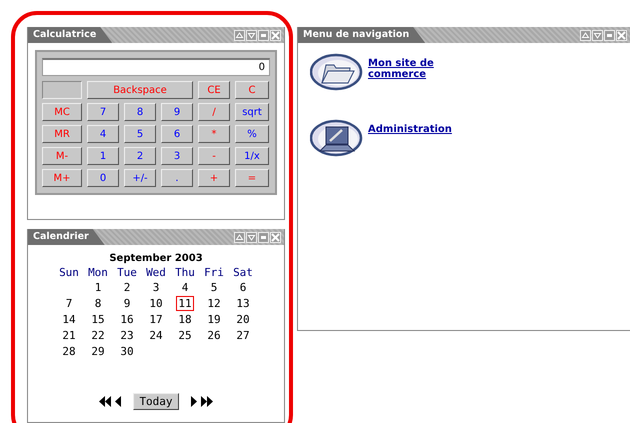  What do you see at coordinates (177, 156) in the screenshot?
I see `calculator-key: 3` at bounding box center [177, 156].